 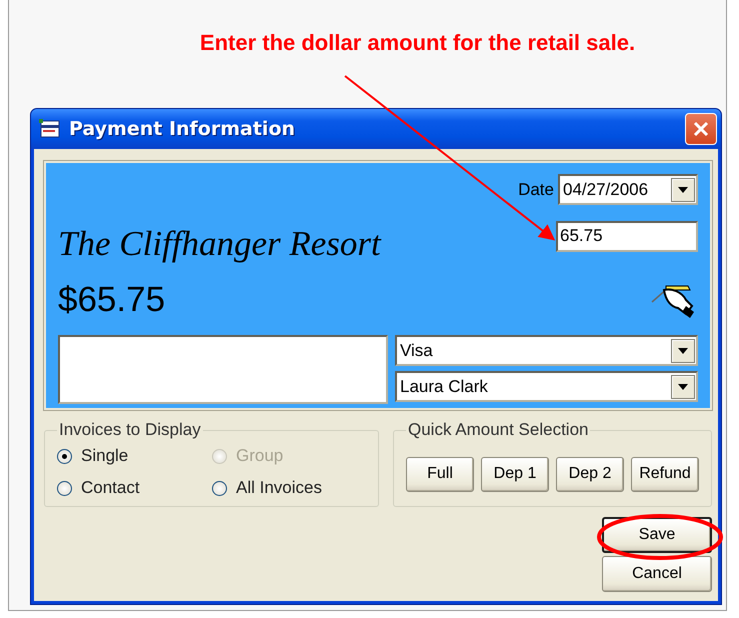 What do you see at coordinates (279, 488) in the screenshot?
I see `radio-label: All Invoices` at bounding box center [279, 488].